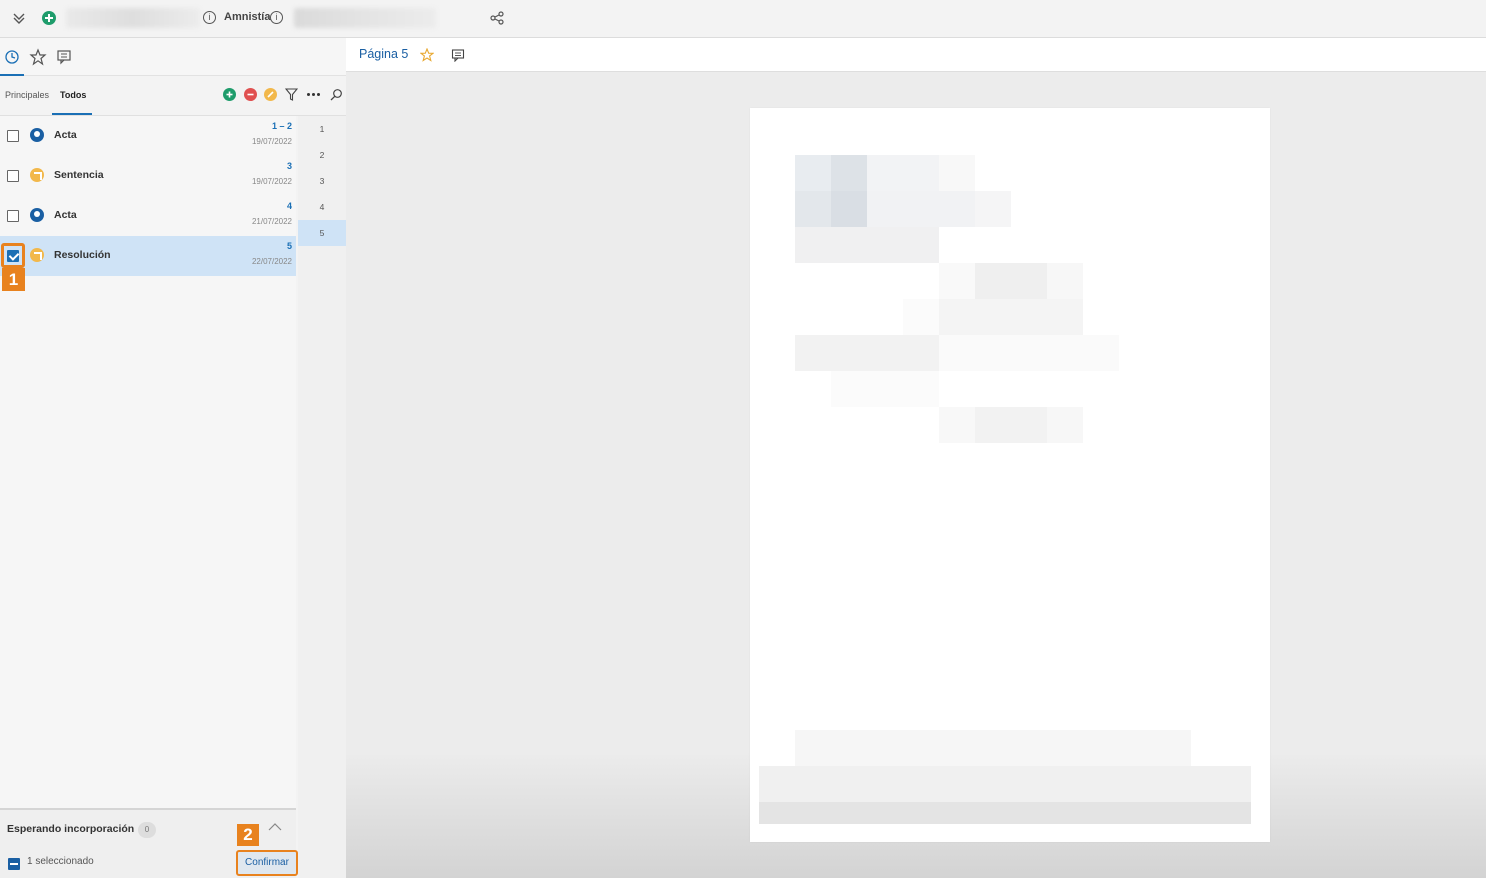 The width and height of the screenshot is (1486, 878). Describe the element at coordinates (19, 18) in the screenshot. I see `chevron-down-icon` at that location.